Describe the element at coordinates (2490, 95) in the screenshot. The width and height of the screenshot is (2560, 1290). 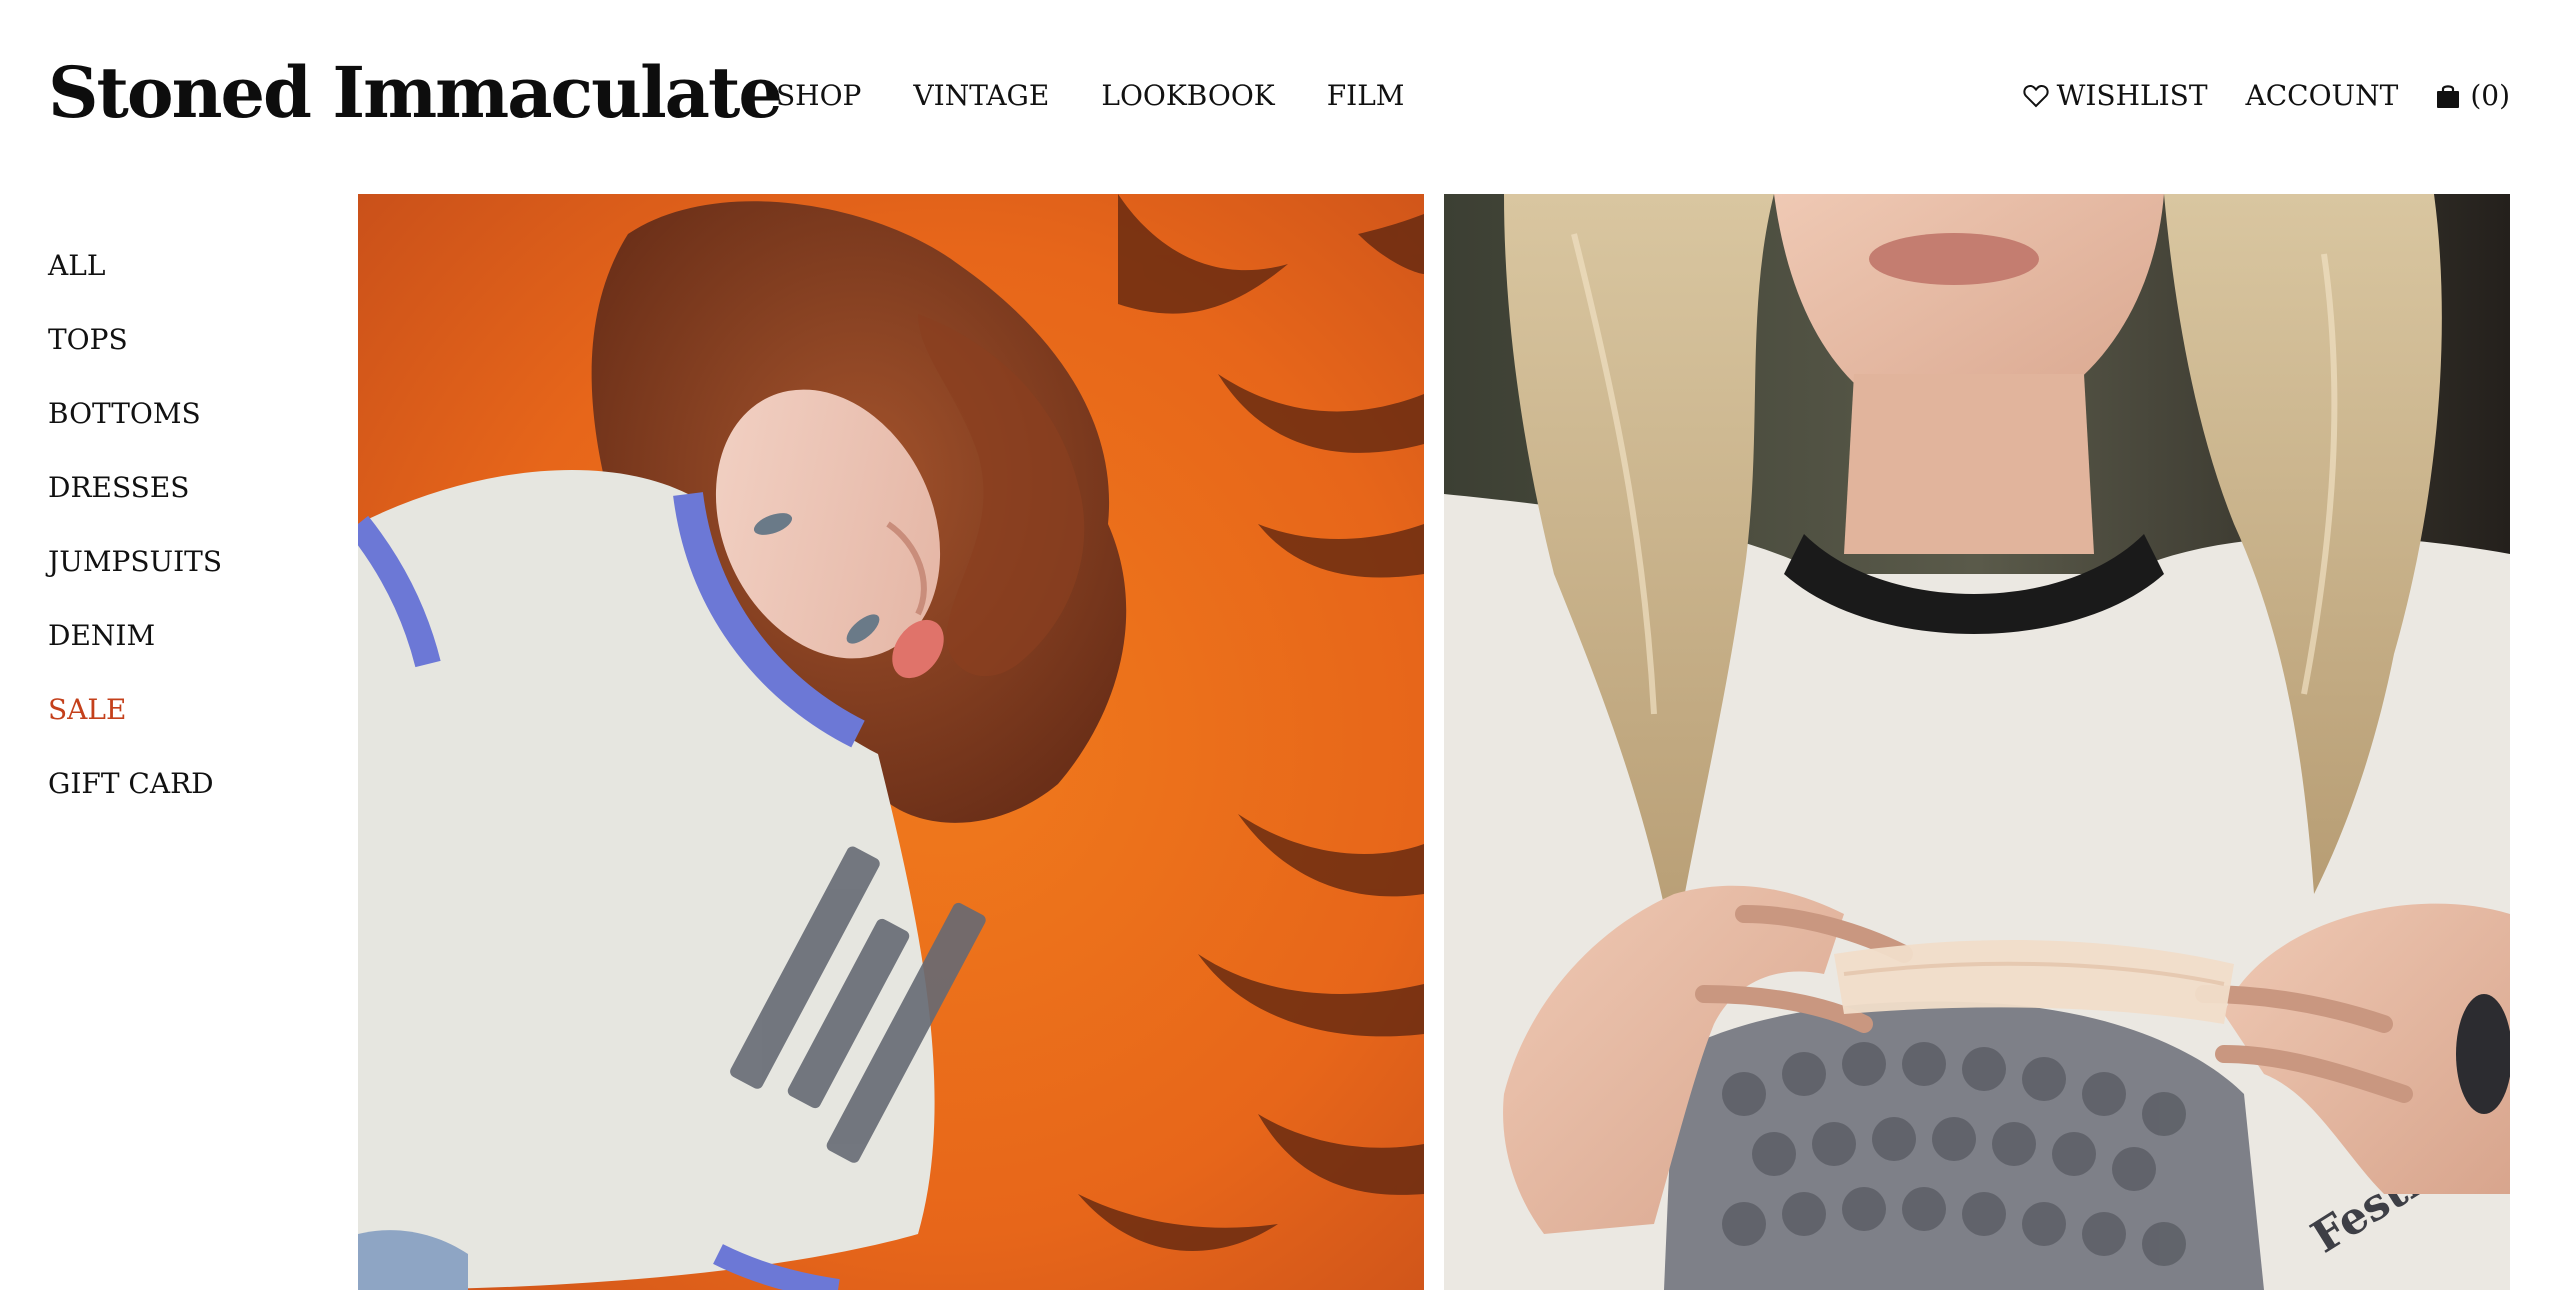
I see `cart-count: (0)` at that location.